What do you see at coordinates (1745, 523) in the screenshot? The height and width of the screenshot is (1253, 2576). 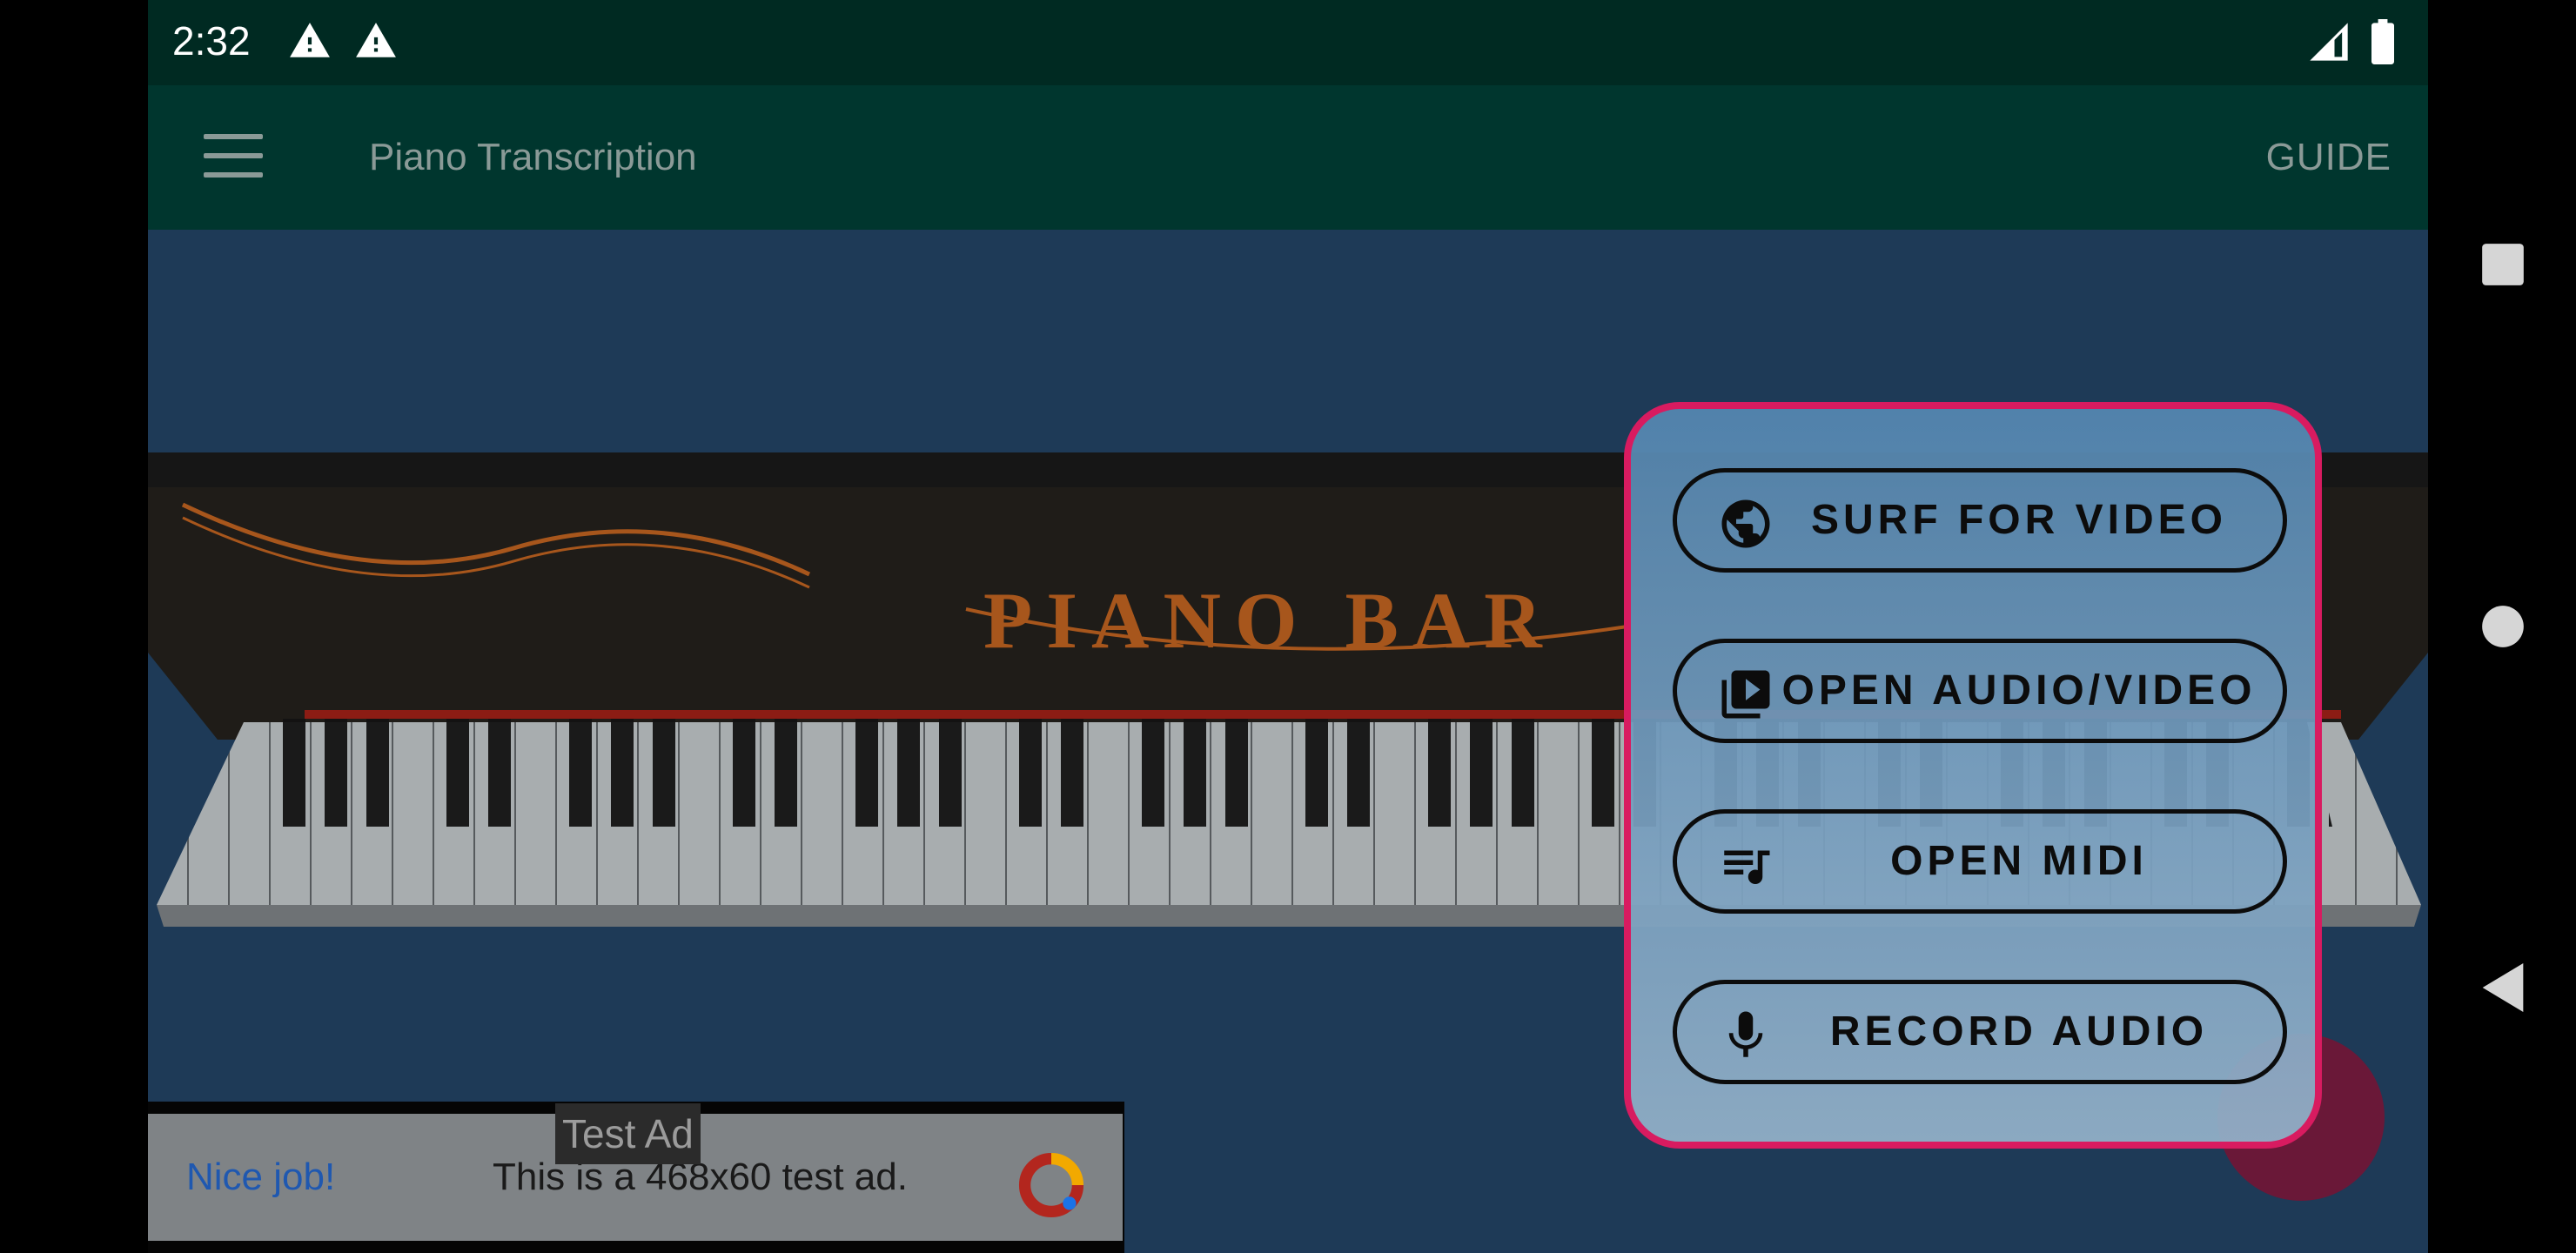 I see `globe-icon` at bounding box center [1745, 523].